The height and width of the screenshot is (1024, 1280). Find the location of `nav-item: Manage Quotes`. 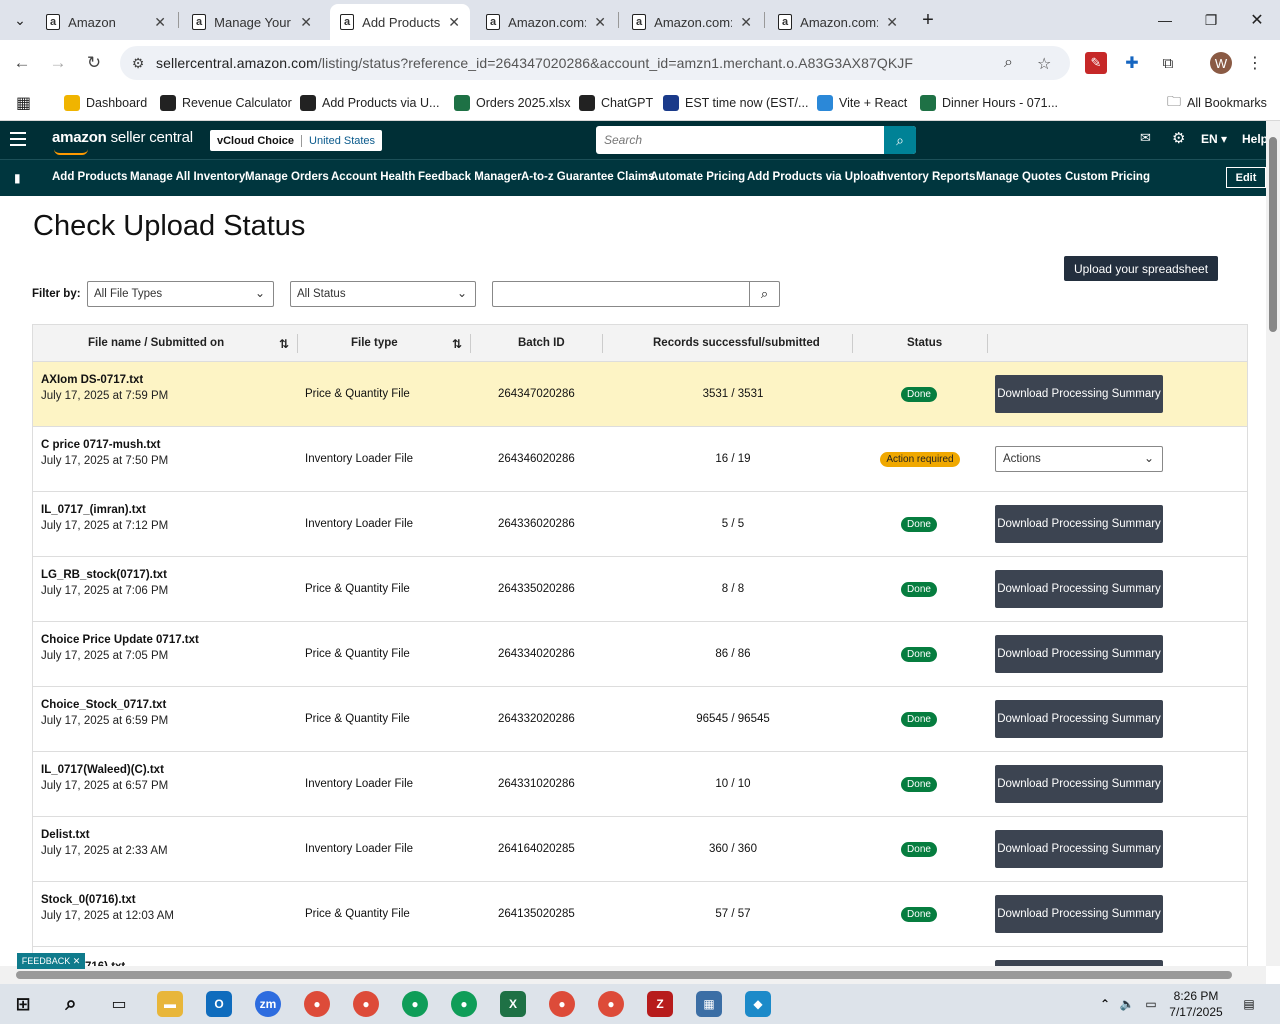

nav-item: Manage Quotes is located at coordinates (1019, 177).